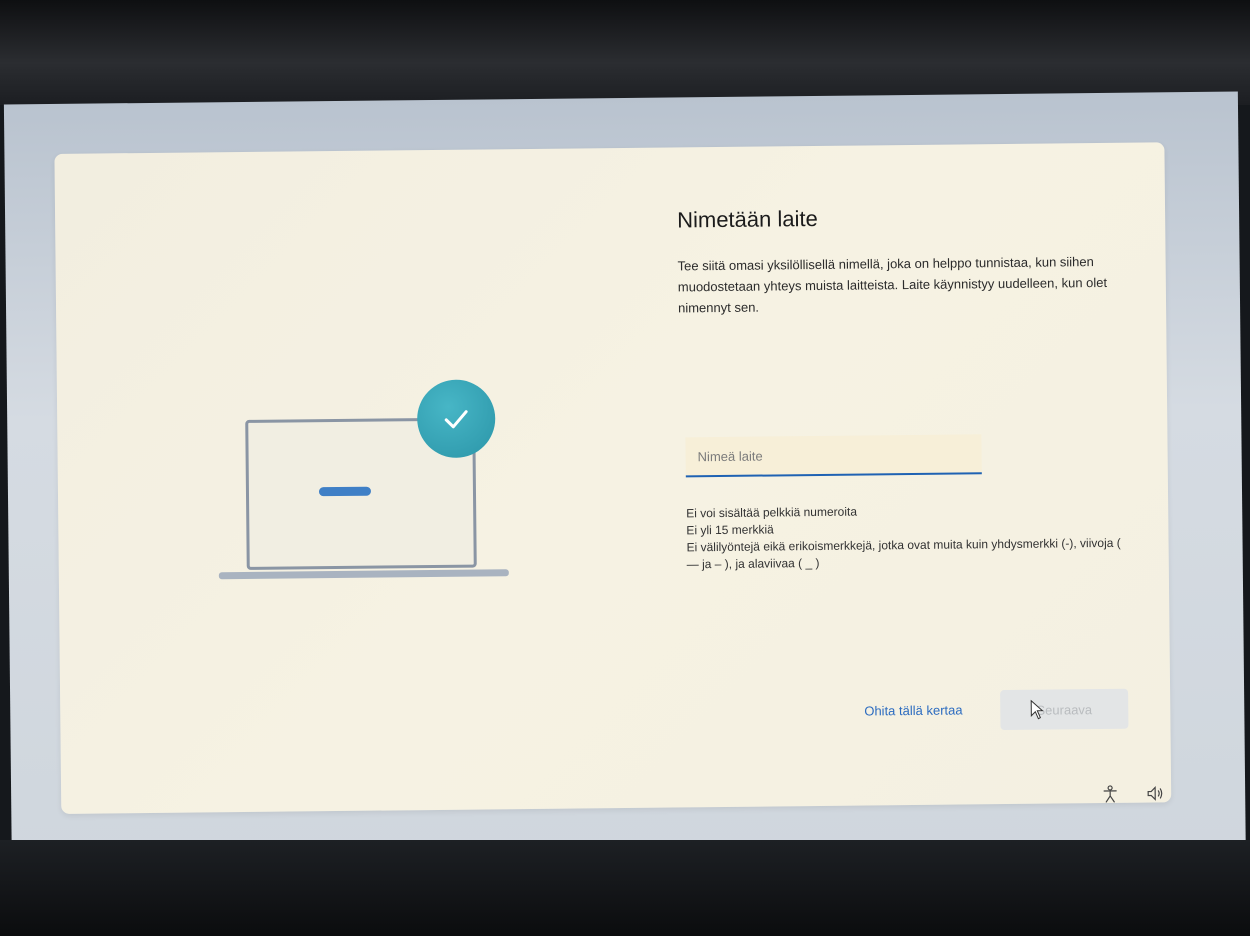 This screenshot has width=1250, height=936. I want to click on laptop-base, so click(363, 574).